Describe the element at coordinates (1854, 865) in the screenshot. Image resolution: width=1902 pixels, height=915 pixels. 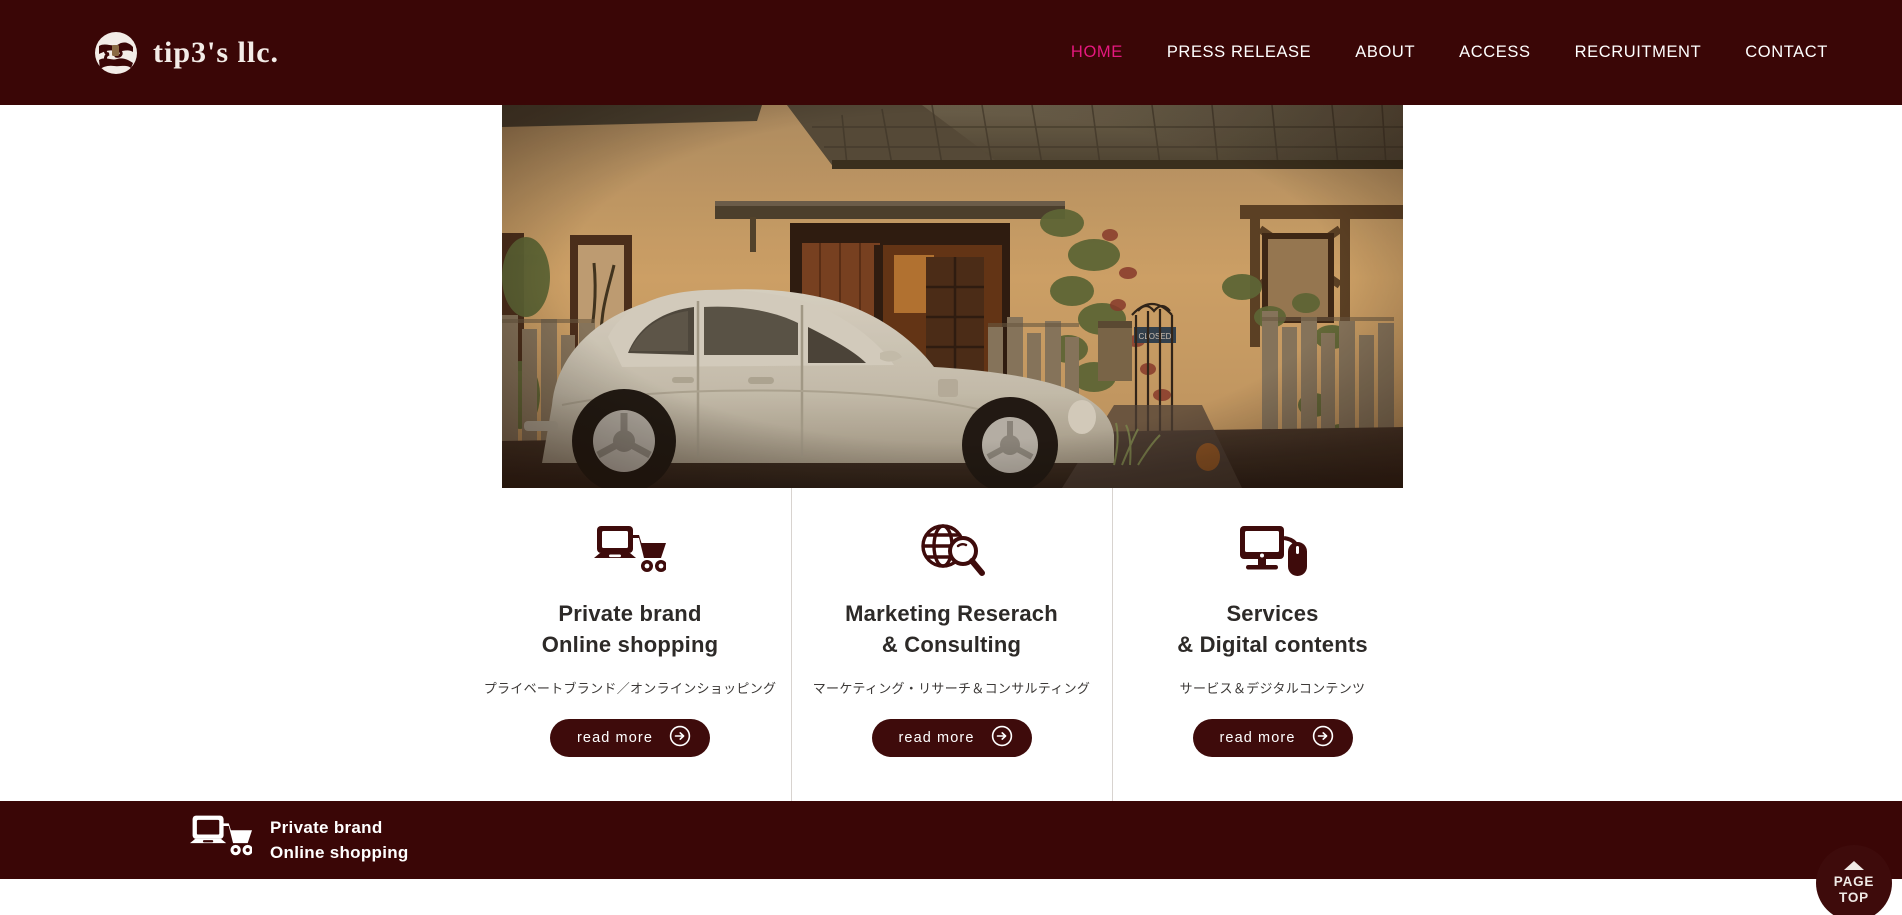
I see `triangle-up-icon` at that location.